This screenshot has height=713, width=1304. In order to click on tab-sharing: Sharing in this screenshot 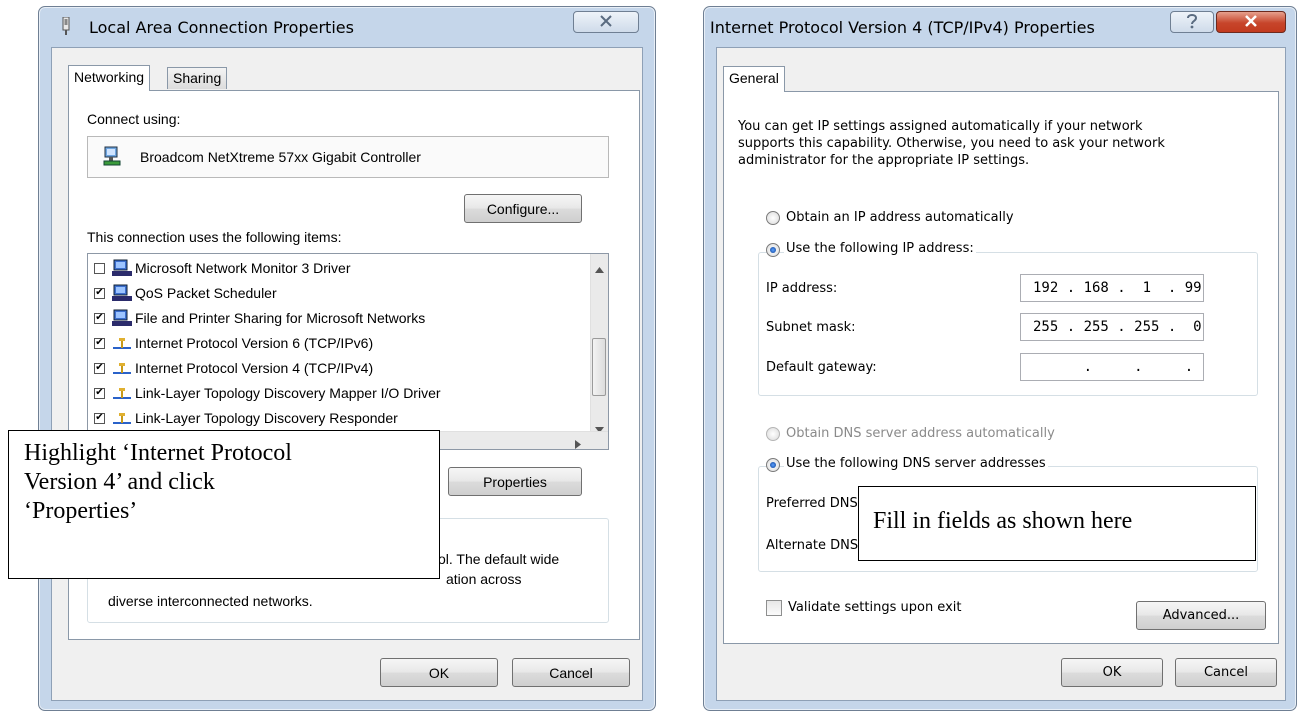, I will do `click(197, 78)`.